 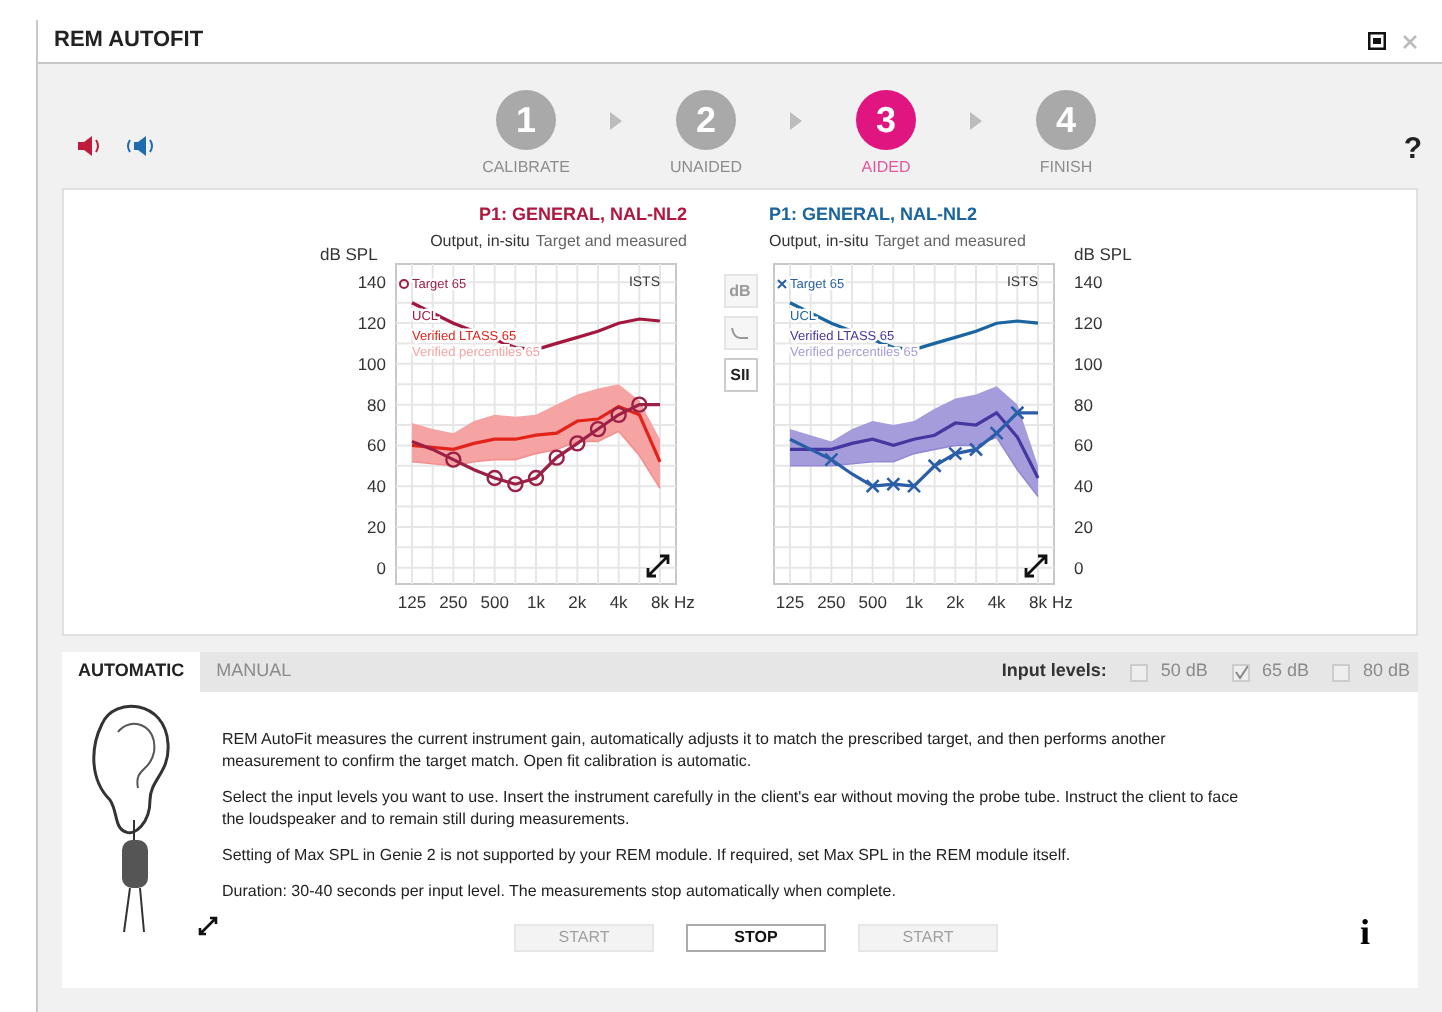 I want to click on window-title: REM AUTOFIT, so click(x=130, y=41).